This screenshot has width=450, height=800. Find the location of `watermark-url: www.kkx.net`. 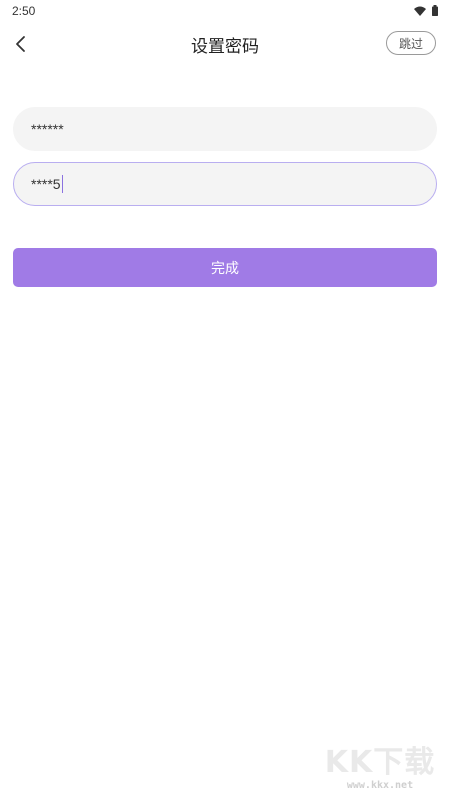

watermark-url: www.kkx.net is located at coordinates (380, 785).